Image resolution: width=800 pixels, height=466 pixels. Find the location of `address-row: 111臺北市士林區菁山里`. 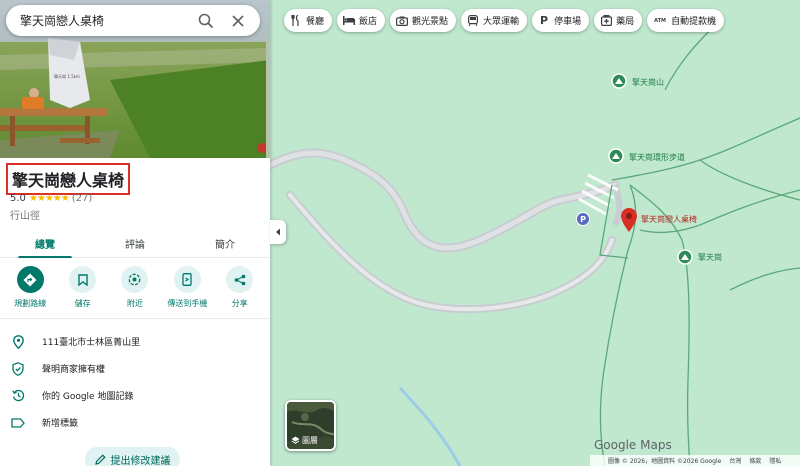

address-row: 111臺北市士林區菁山里 is located at coordinates (135, 341).